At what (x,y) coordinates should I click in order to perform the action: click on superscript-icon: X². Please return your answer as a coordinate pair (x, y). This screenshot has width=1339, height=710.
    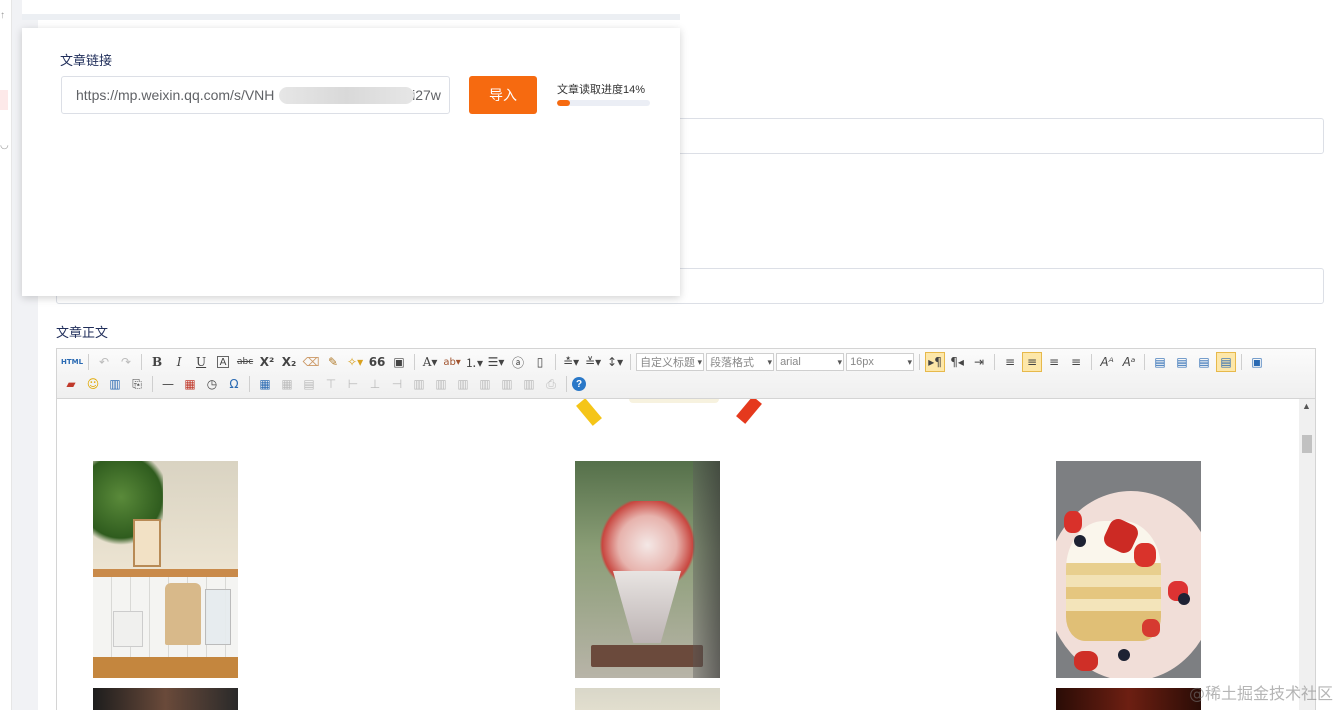
    Looking at the image, I should click on (267, 362).